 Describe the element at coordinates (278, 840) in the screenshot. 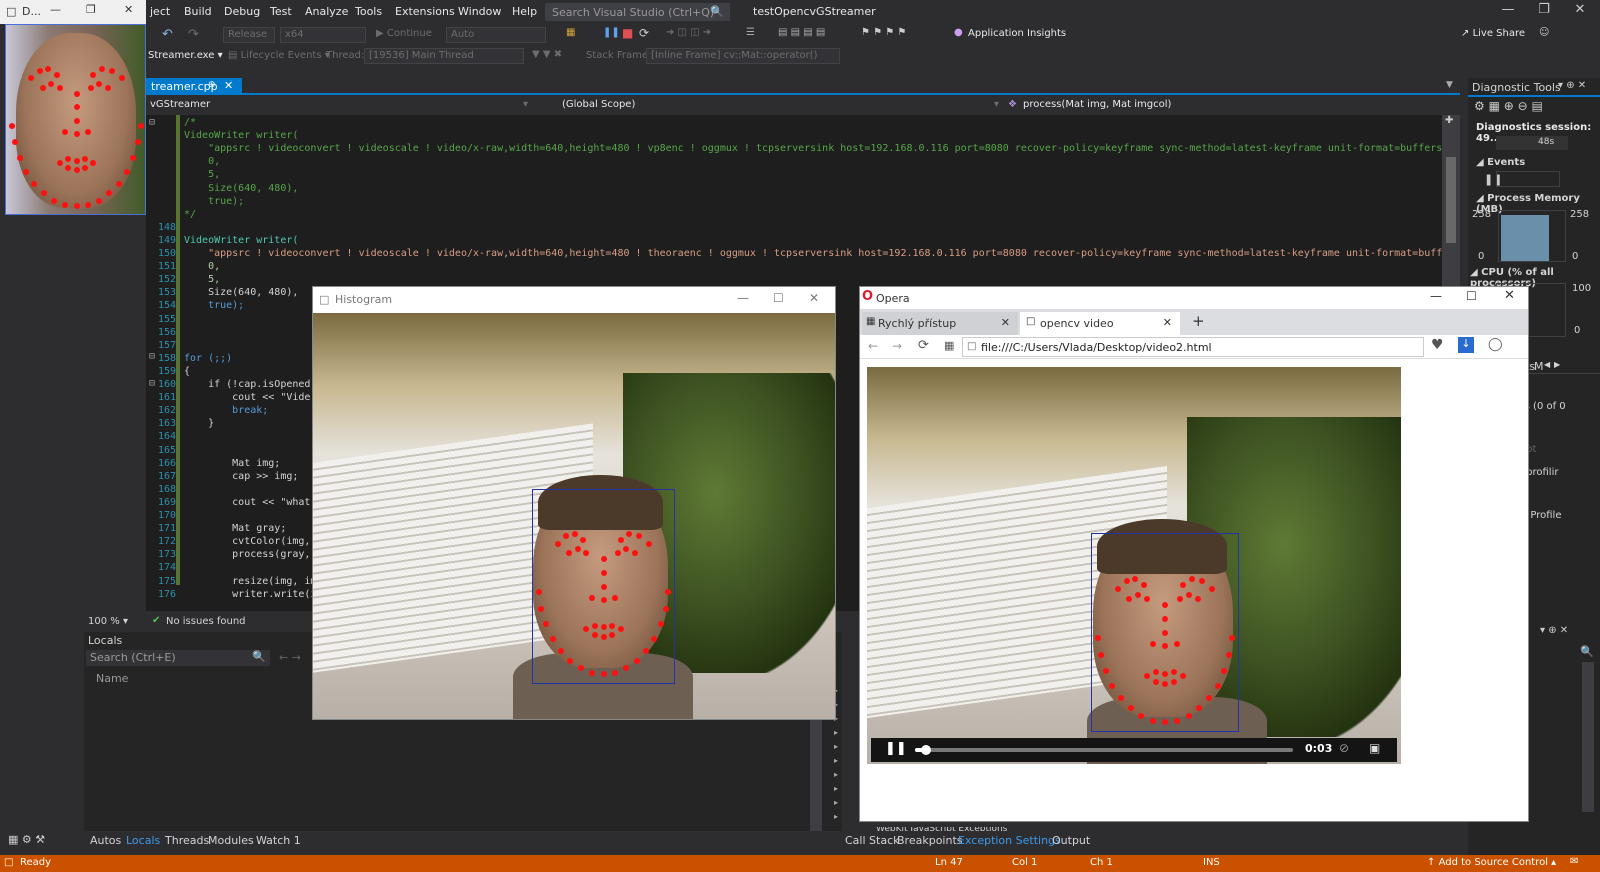

I see `tab-watch1: Watch 1` at that location.